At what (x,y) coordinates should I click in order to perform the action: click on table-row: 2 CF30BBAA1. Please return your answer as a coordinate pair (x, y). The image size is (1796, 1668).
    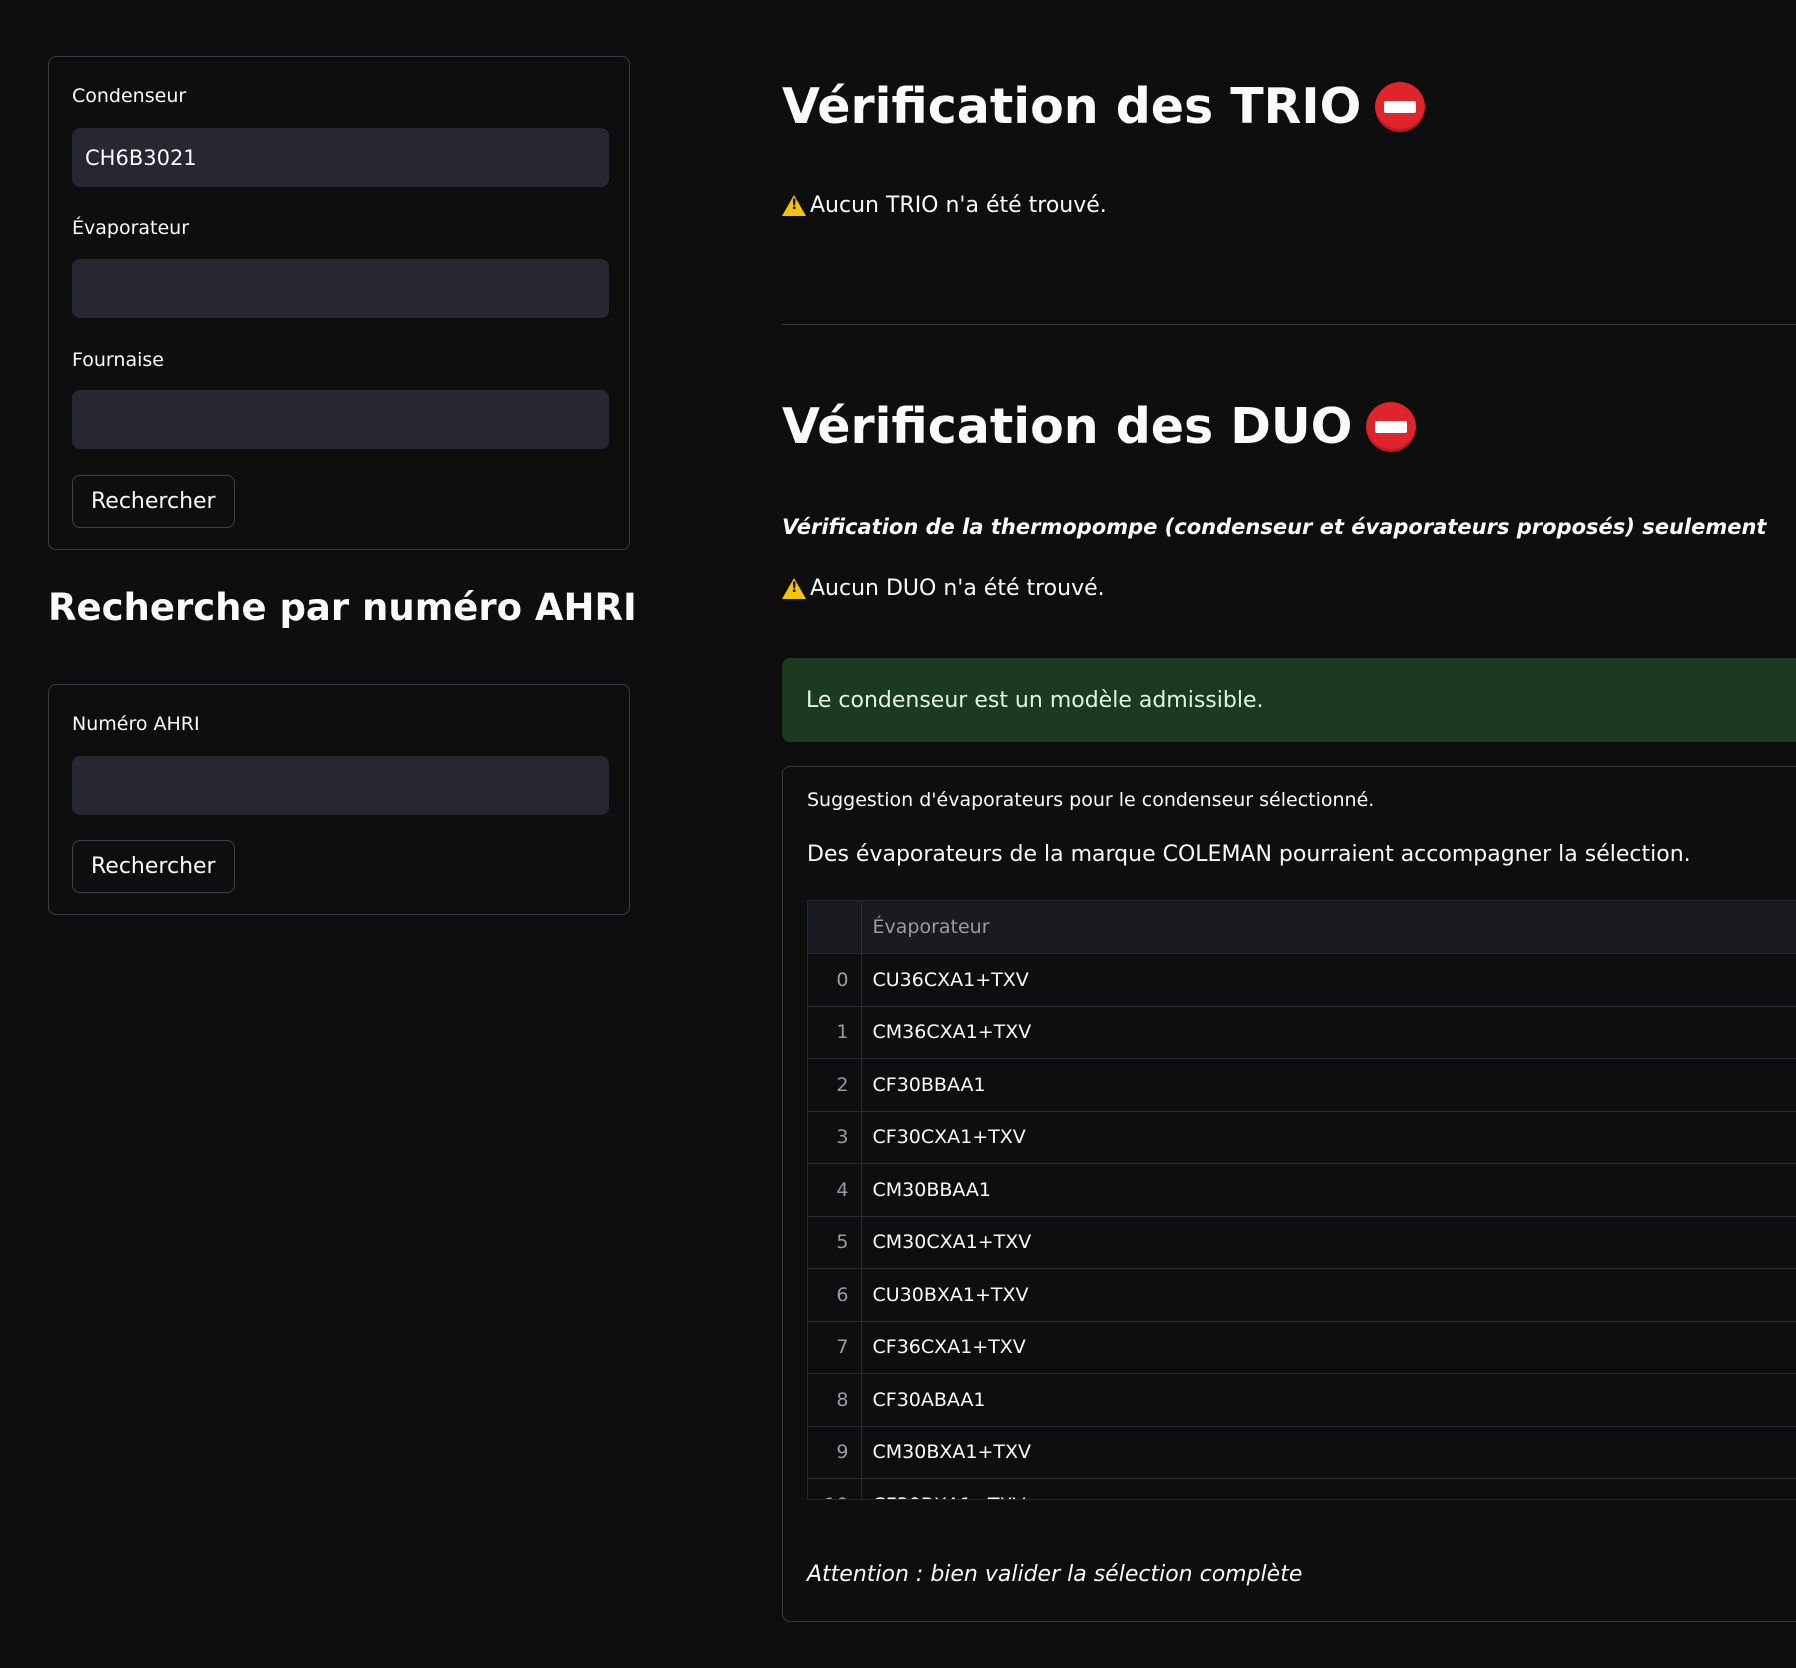
    Looking at the image, I should click on (1302, 1085).